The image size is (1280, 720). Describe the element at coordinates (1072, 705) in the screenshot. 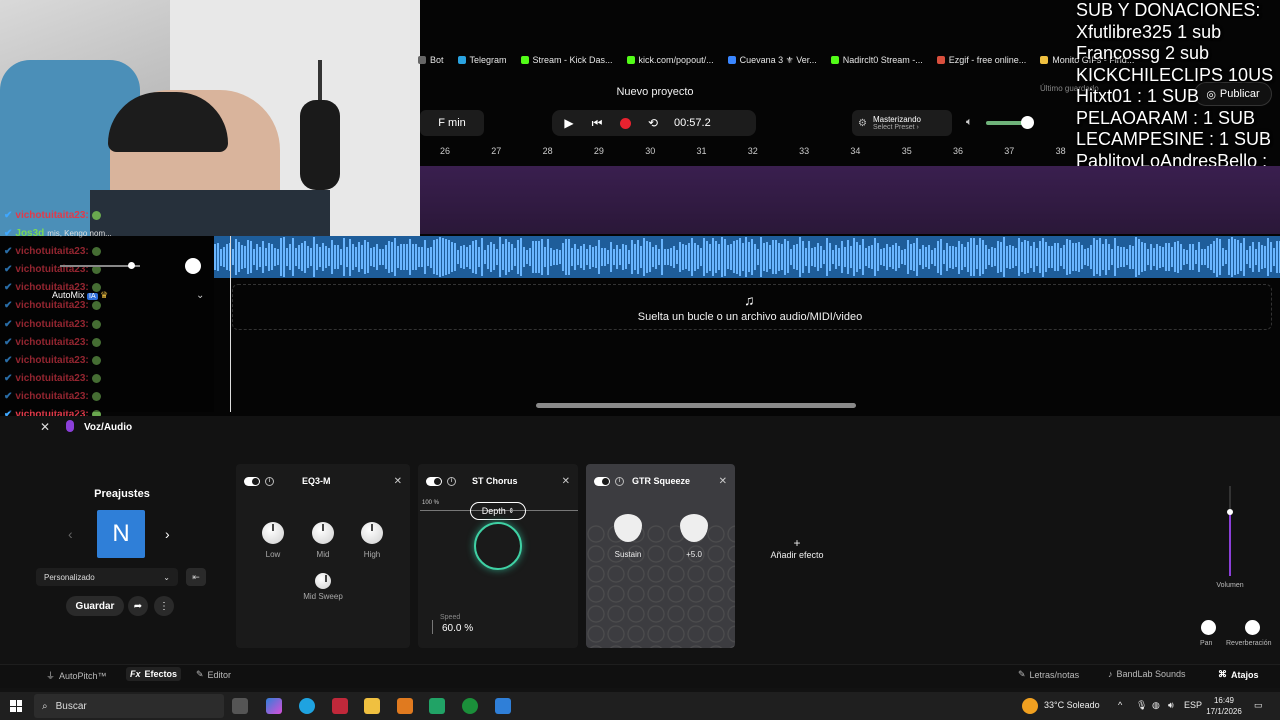

I see `weather-text: 33°C Soleado` at that location.